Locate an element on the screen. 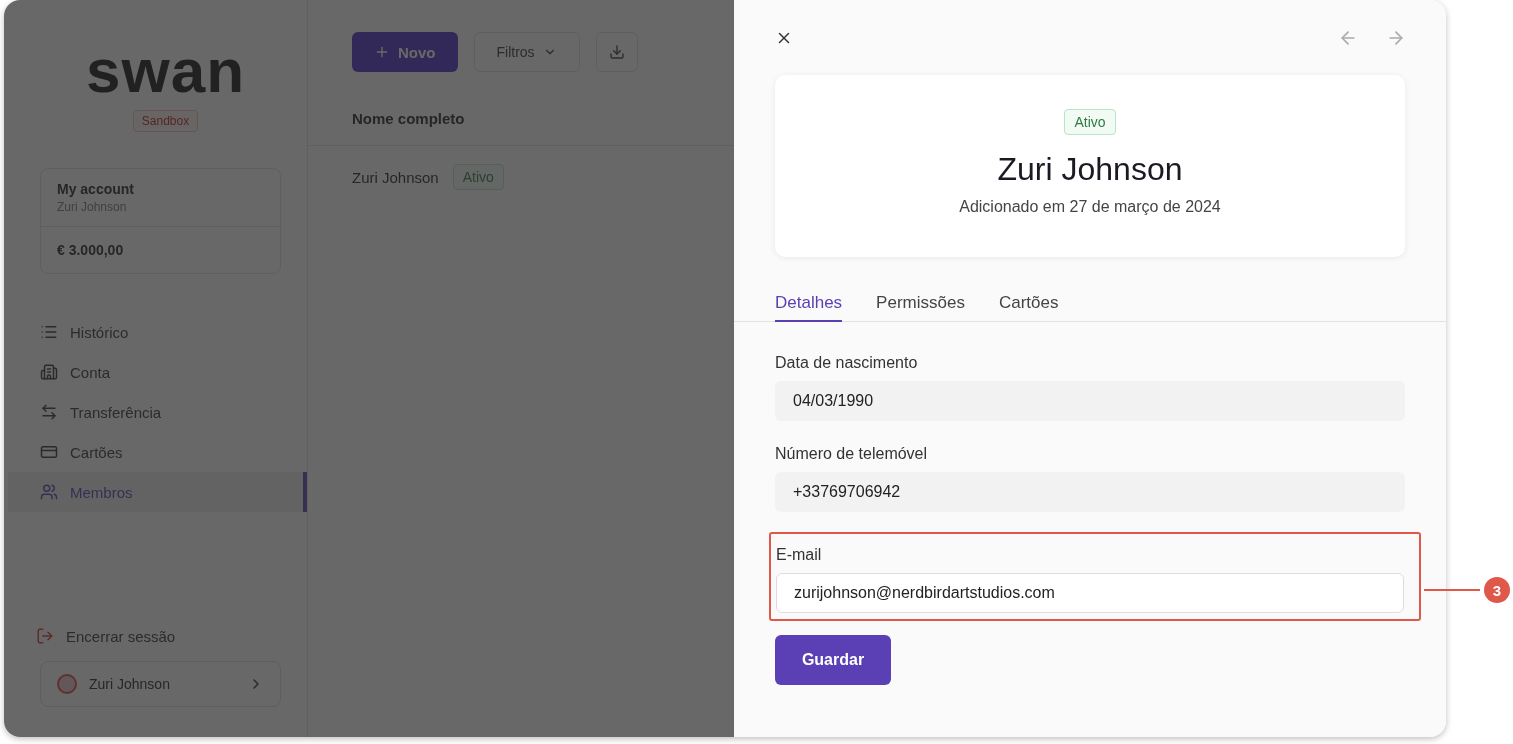 The height and width of the screenshot is (744, 1513). field-label: Data de nascimento is located at coordinates (847, 363).